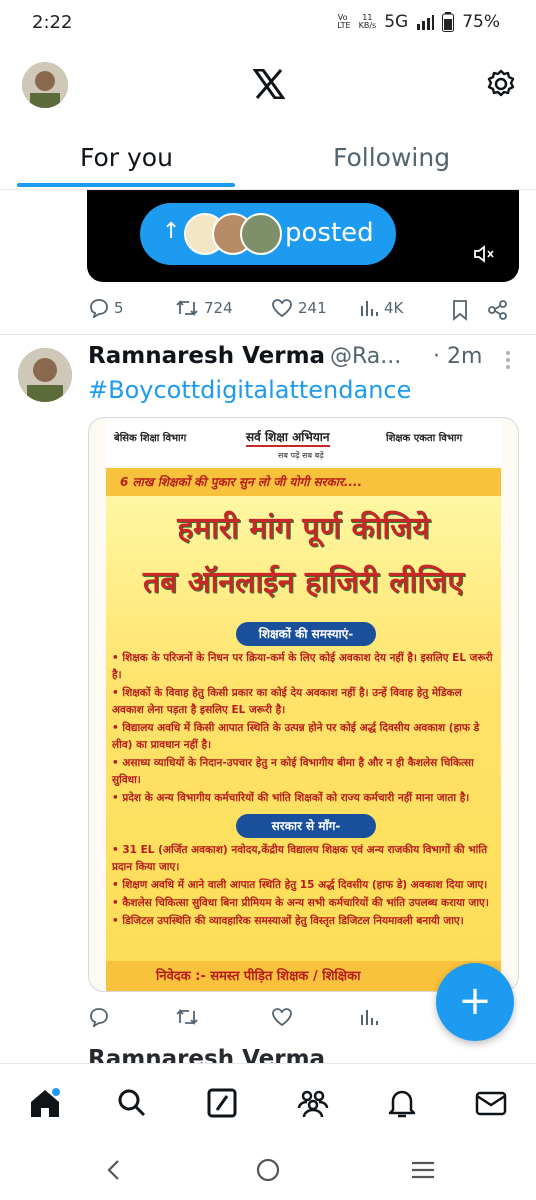 This screenshot has width=536, height=1200. I want to click on reply-button: 5, so click(106, 308).